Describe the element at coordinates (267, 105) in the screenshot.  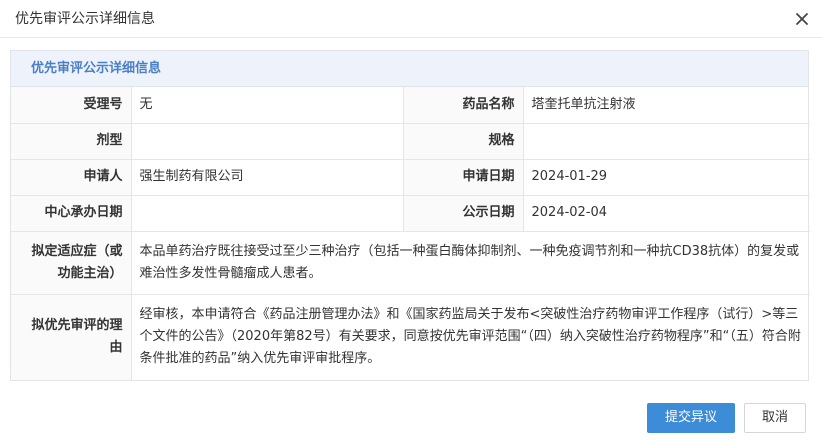
I see `accept-no-value: 无` at that location.